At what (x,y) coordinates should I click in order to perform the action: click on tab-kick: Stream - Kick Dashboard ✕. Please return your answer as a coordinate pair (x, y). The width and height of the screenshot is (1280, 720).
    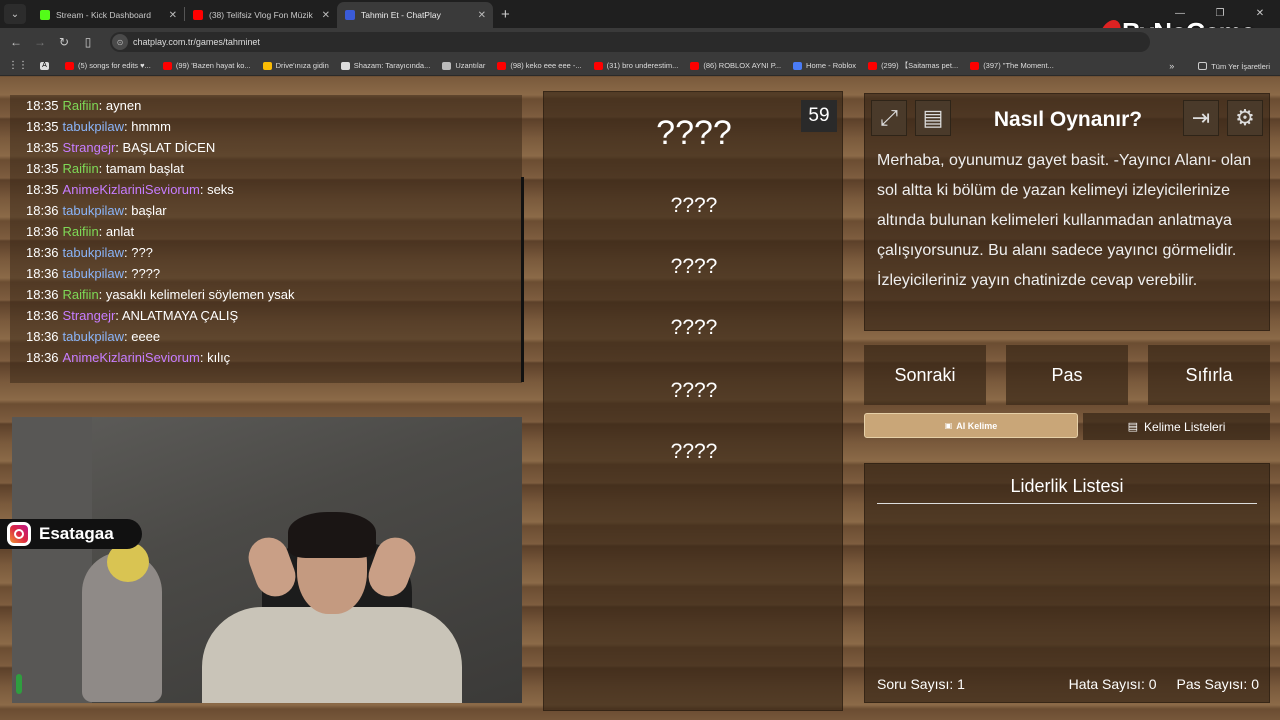
    Looking at the image, I should click on (108, 15).